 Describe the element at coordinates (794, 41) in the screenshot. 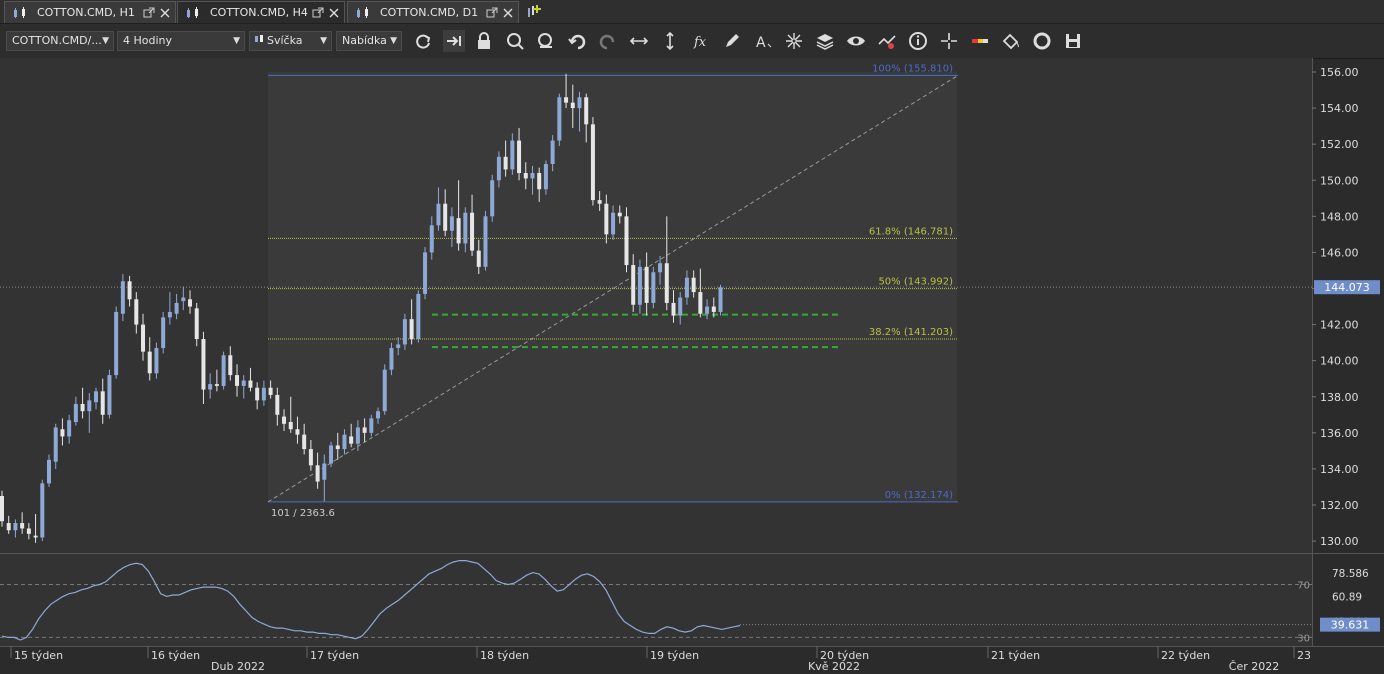

I see `star-tool-icon` at that location.